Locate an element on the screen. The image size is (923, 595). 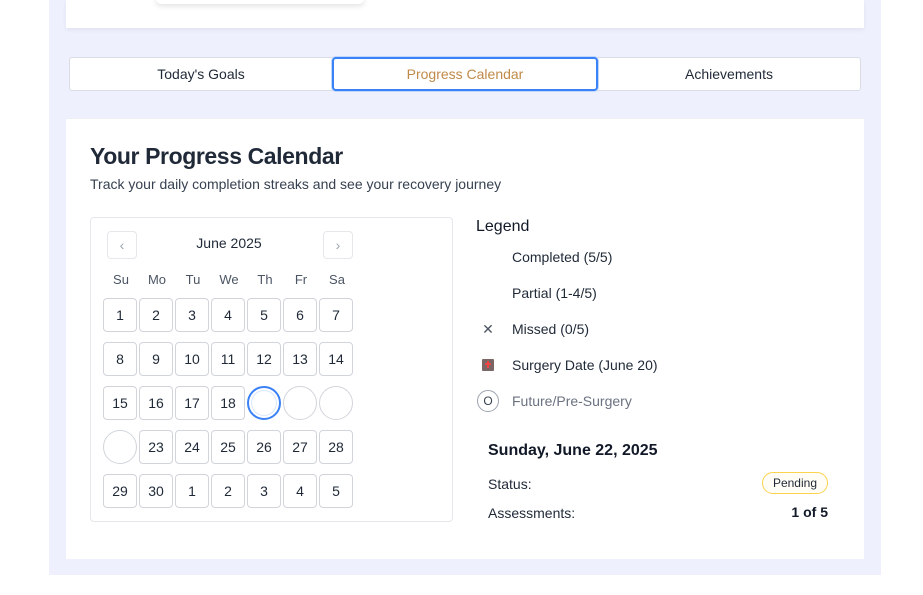
header-card is located at coordinates (465, 14).